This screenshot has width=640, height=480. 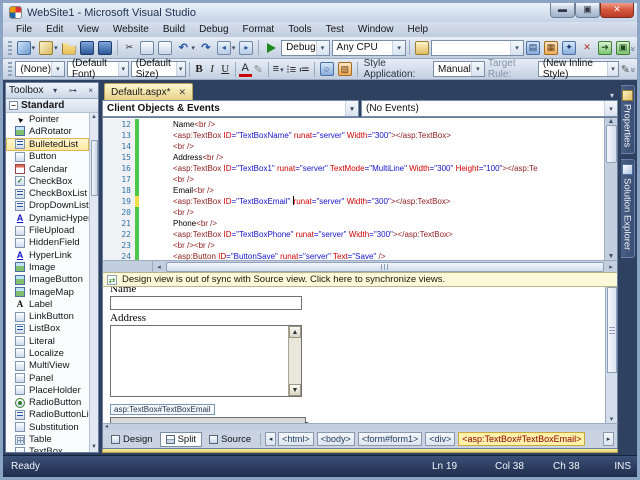 What do you see at coordinates (614, 95) in the screenshot?
I see `tab-list-chevron-icon: ▾` at bounding box center [614, 95].